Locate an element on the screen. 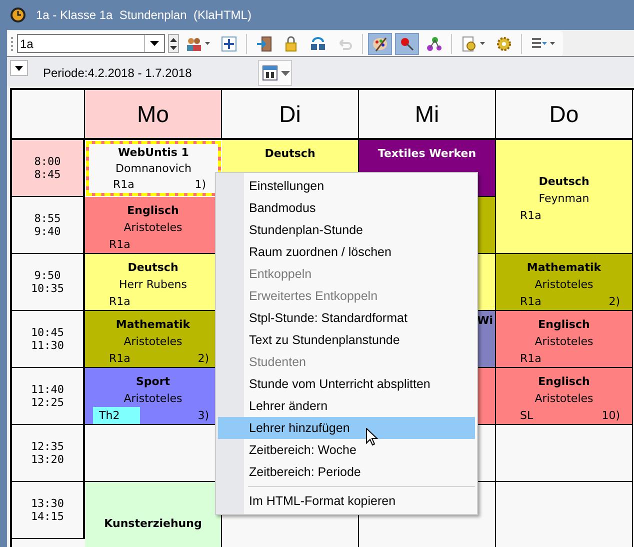 The image size is (634, 547). teacher-label: Domnanovich is located at coordinates (154, 169).